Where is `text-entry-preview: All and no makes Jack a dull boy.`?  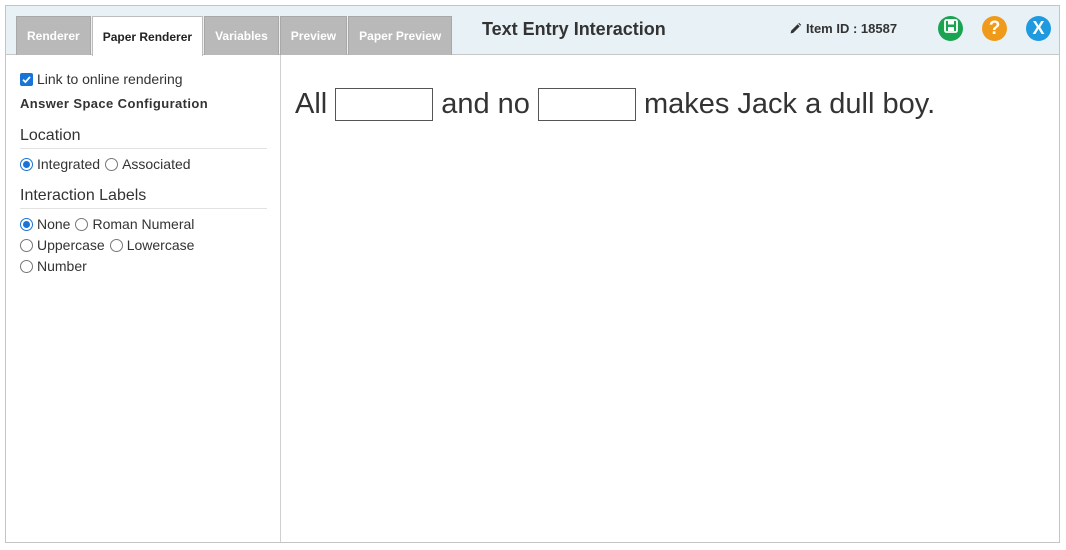 text-entry-preview: All and no makes Jack a dull boy. is located at coordinates (615, 104).